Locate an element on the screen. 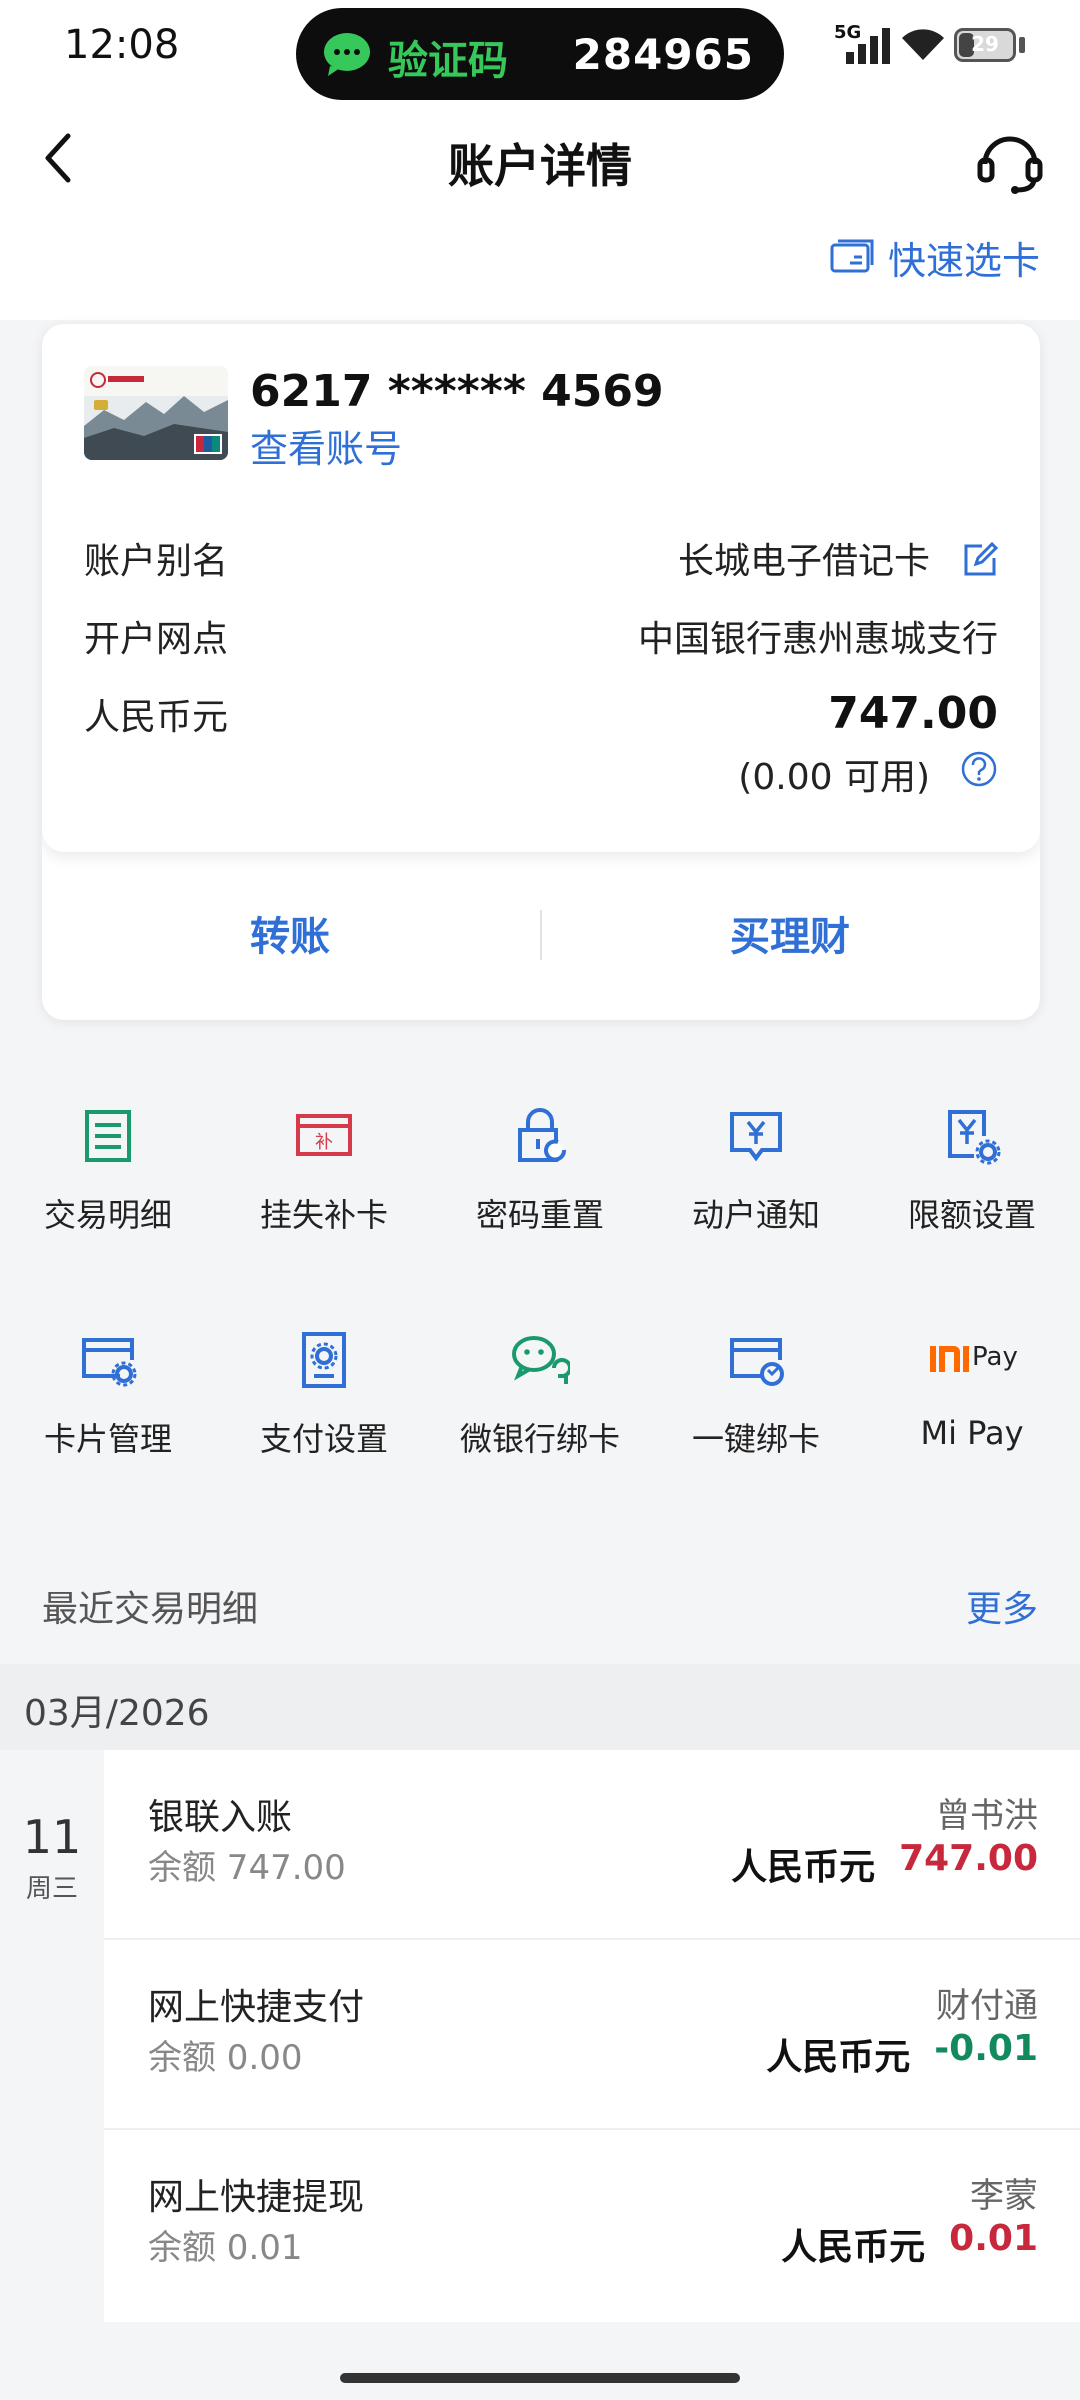 This screenshot has height=2400, width=1080. available-balance: (0.00 可用) is located at coordinates (834, 777).